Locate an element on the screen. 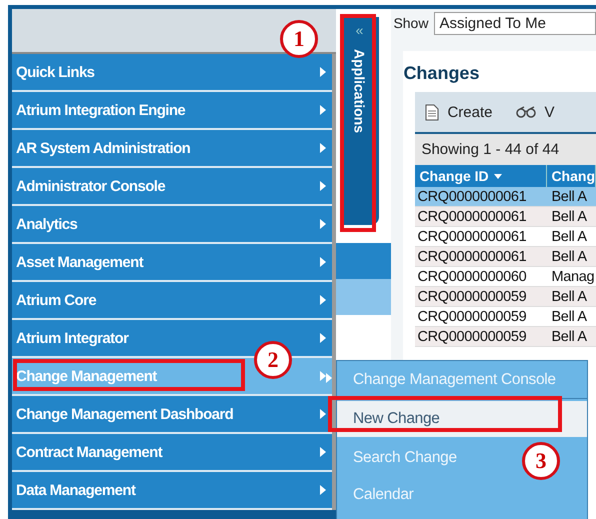  menu-item: Administrator Console is located at coordinates (172, 187).